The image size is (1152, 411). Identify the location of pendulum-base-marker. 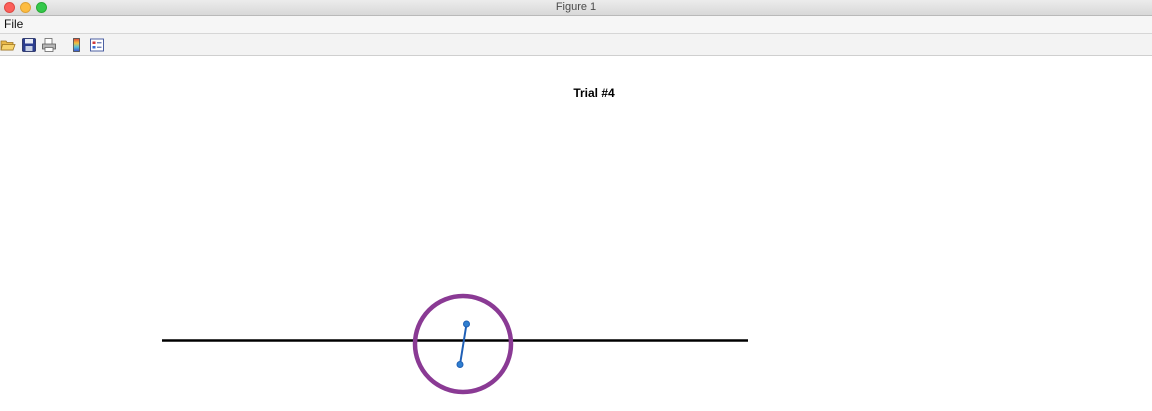
(460, 364).